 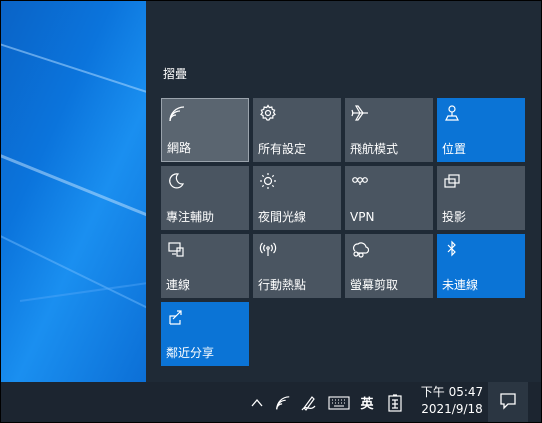 I want to click on tile-label: 螢幕剪取, so click(x=374, y=285).